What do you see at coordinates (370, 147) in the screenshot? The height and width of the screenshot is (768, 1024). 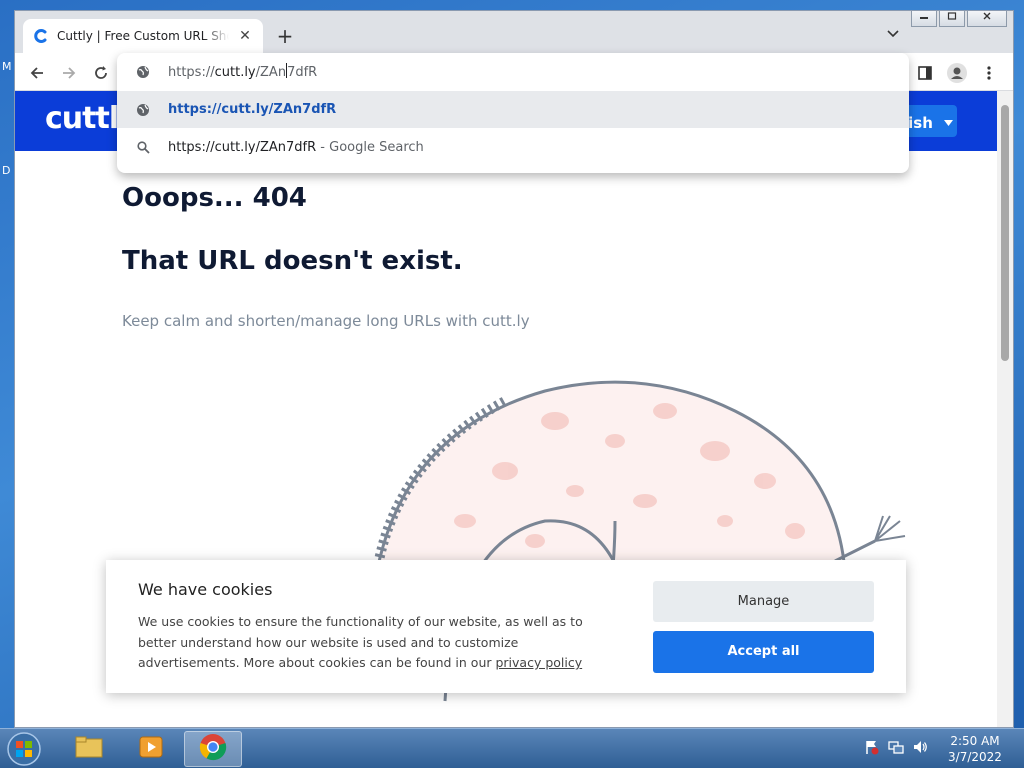 I see `search-suffix: - Google Search` at bounding box center [370, 147].